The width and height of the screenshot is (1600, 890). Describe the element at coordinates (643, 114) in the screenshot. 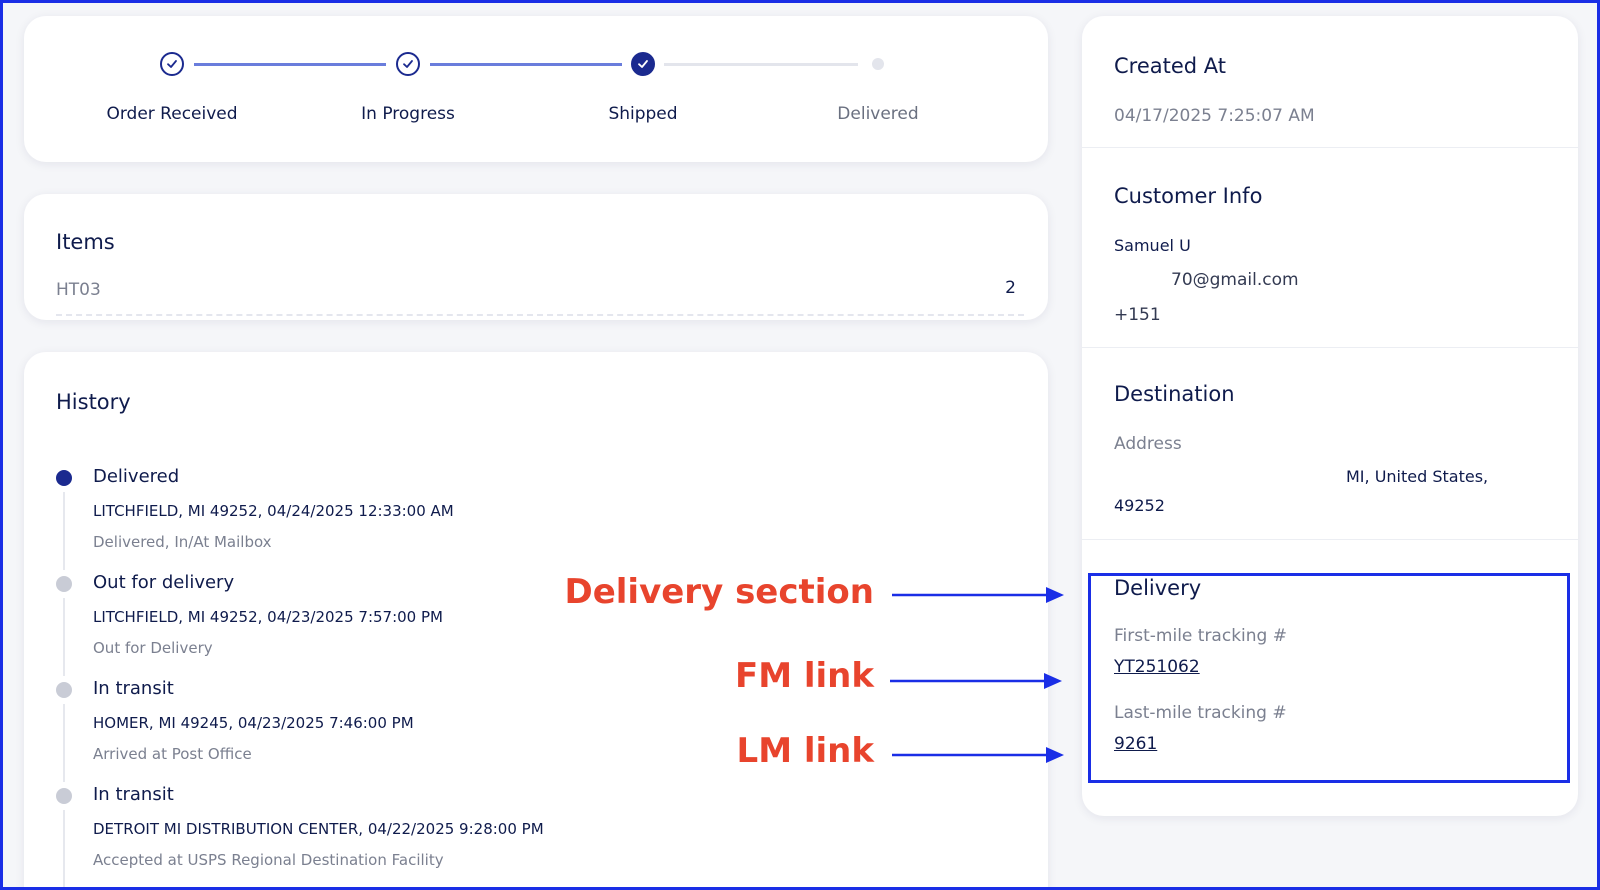

I see `step-label-shipped: Shipped` at that location.